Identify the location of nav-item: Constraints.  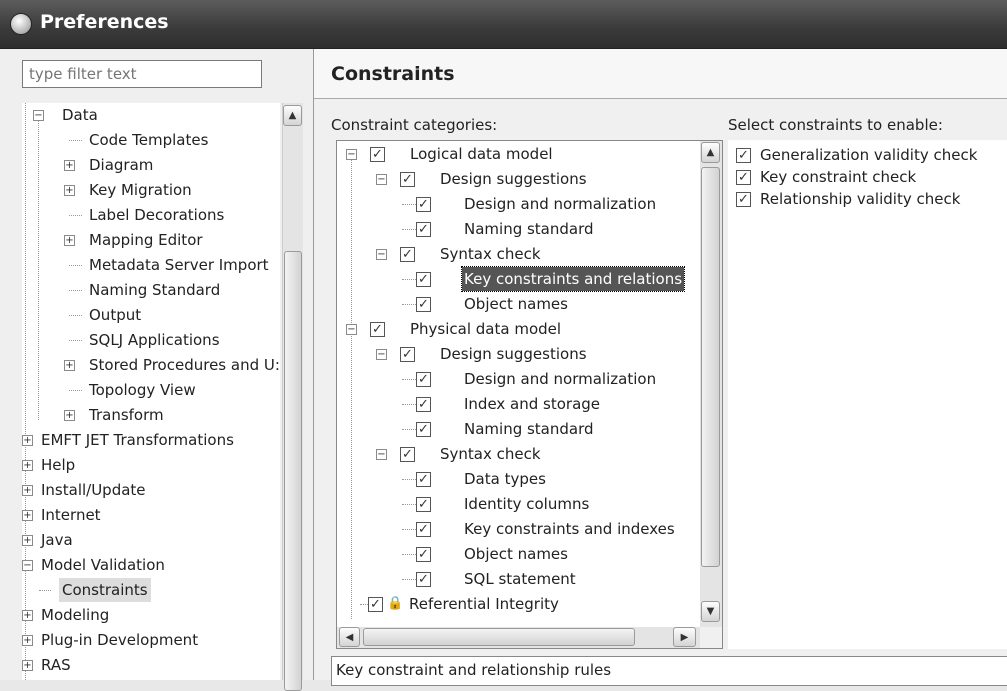
(151, 590).